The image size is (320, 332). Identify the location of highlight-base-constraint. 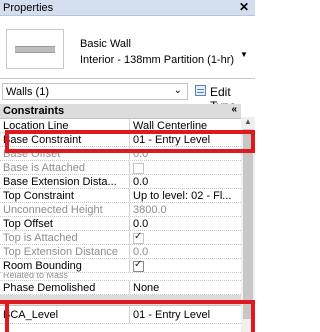
(130, 141).